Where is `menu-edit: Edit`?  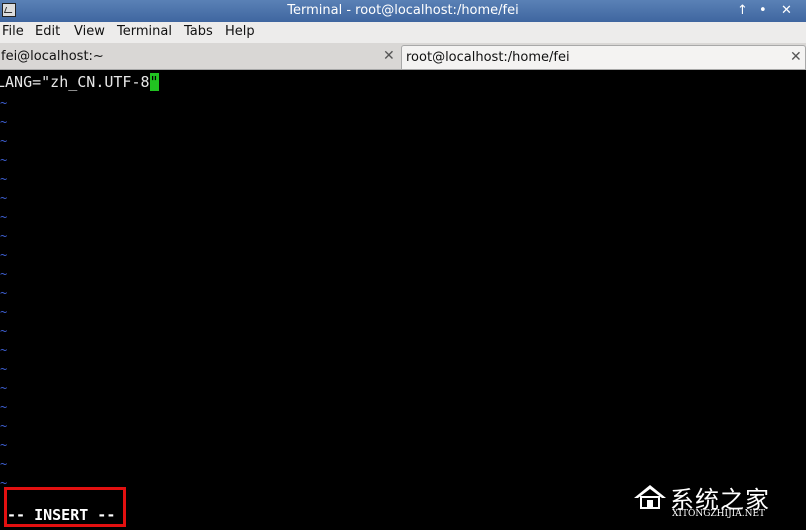 menu-edit: Edit is located at coordinates (47, 31).